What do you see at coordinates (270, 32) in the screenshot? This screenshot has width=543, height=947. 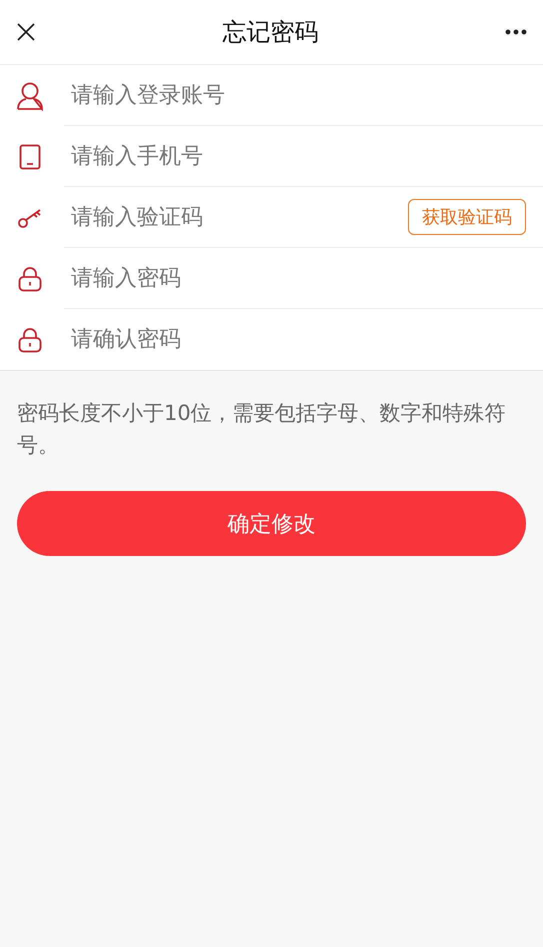 I see `page-title: 忘记密码` at bounding box center [270, 32].